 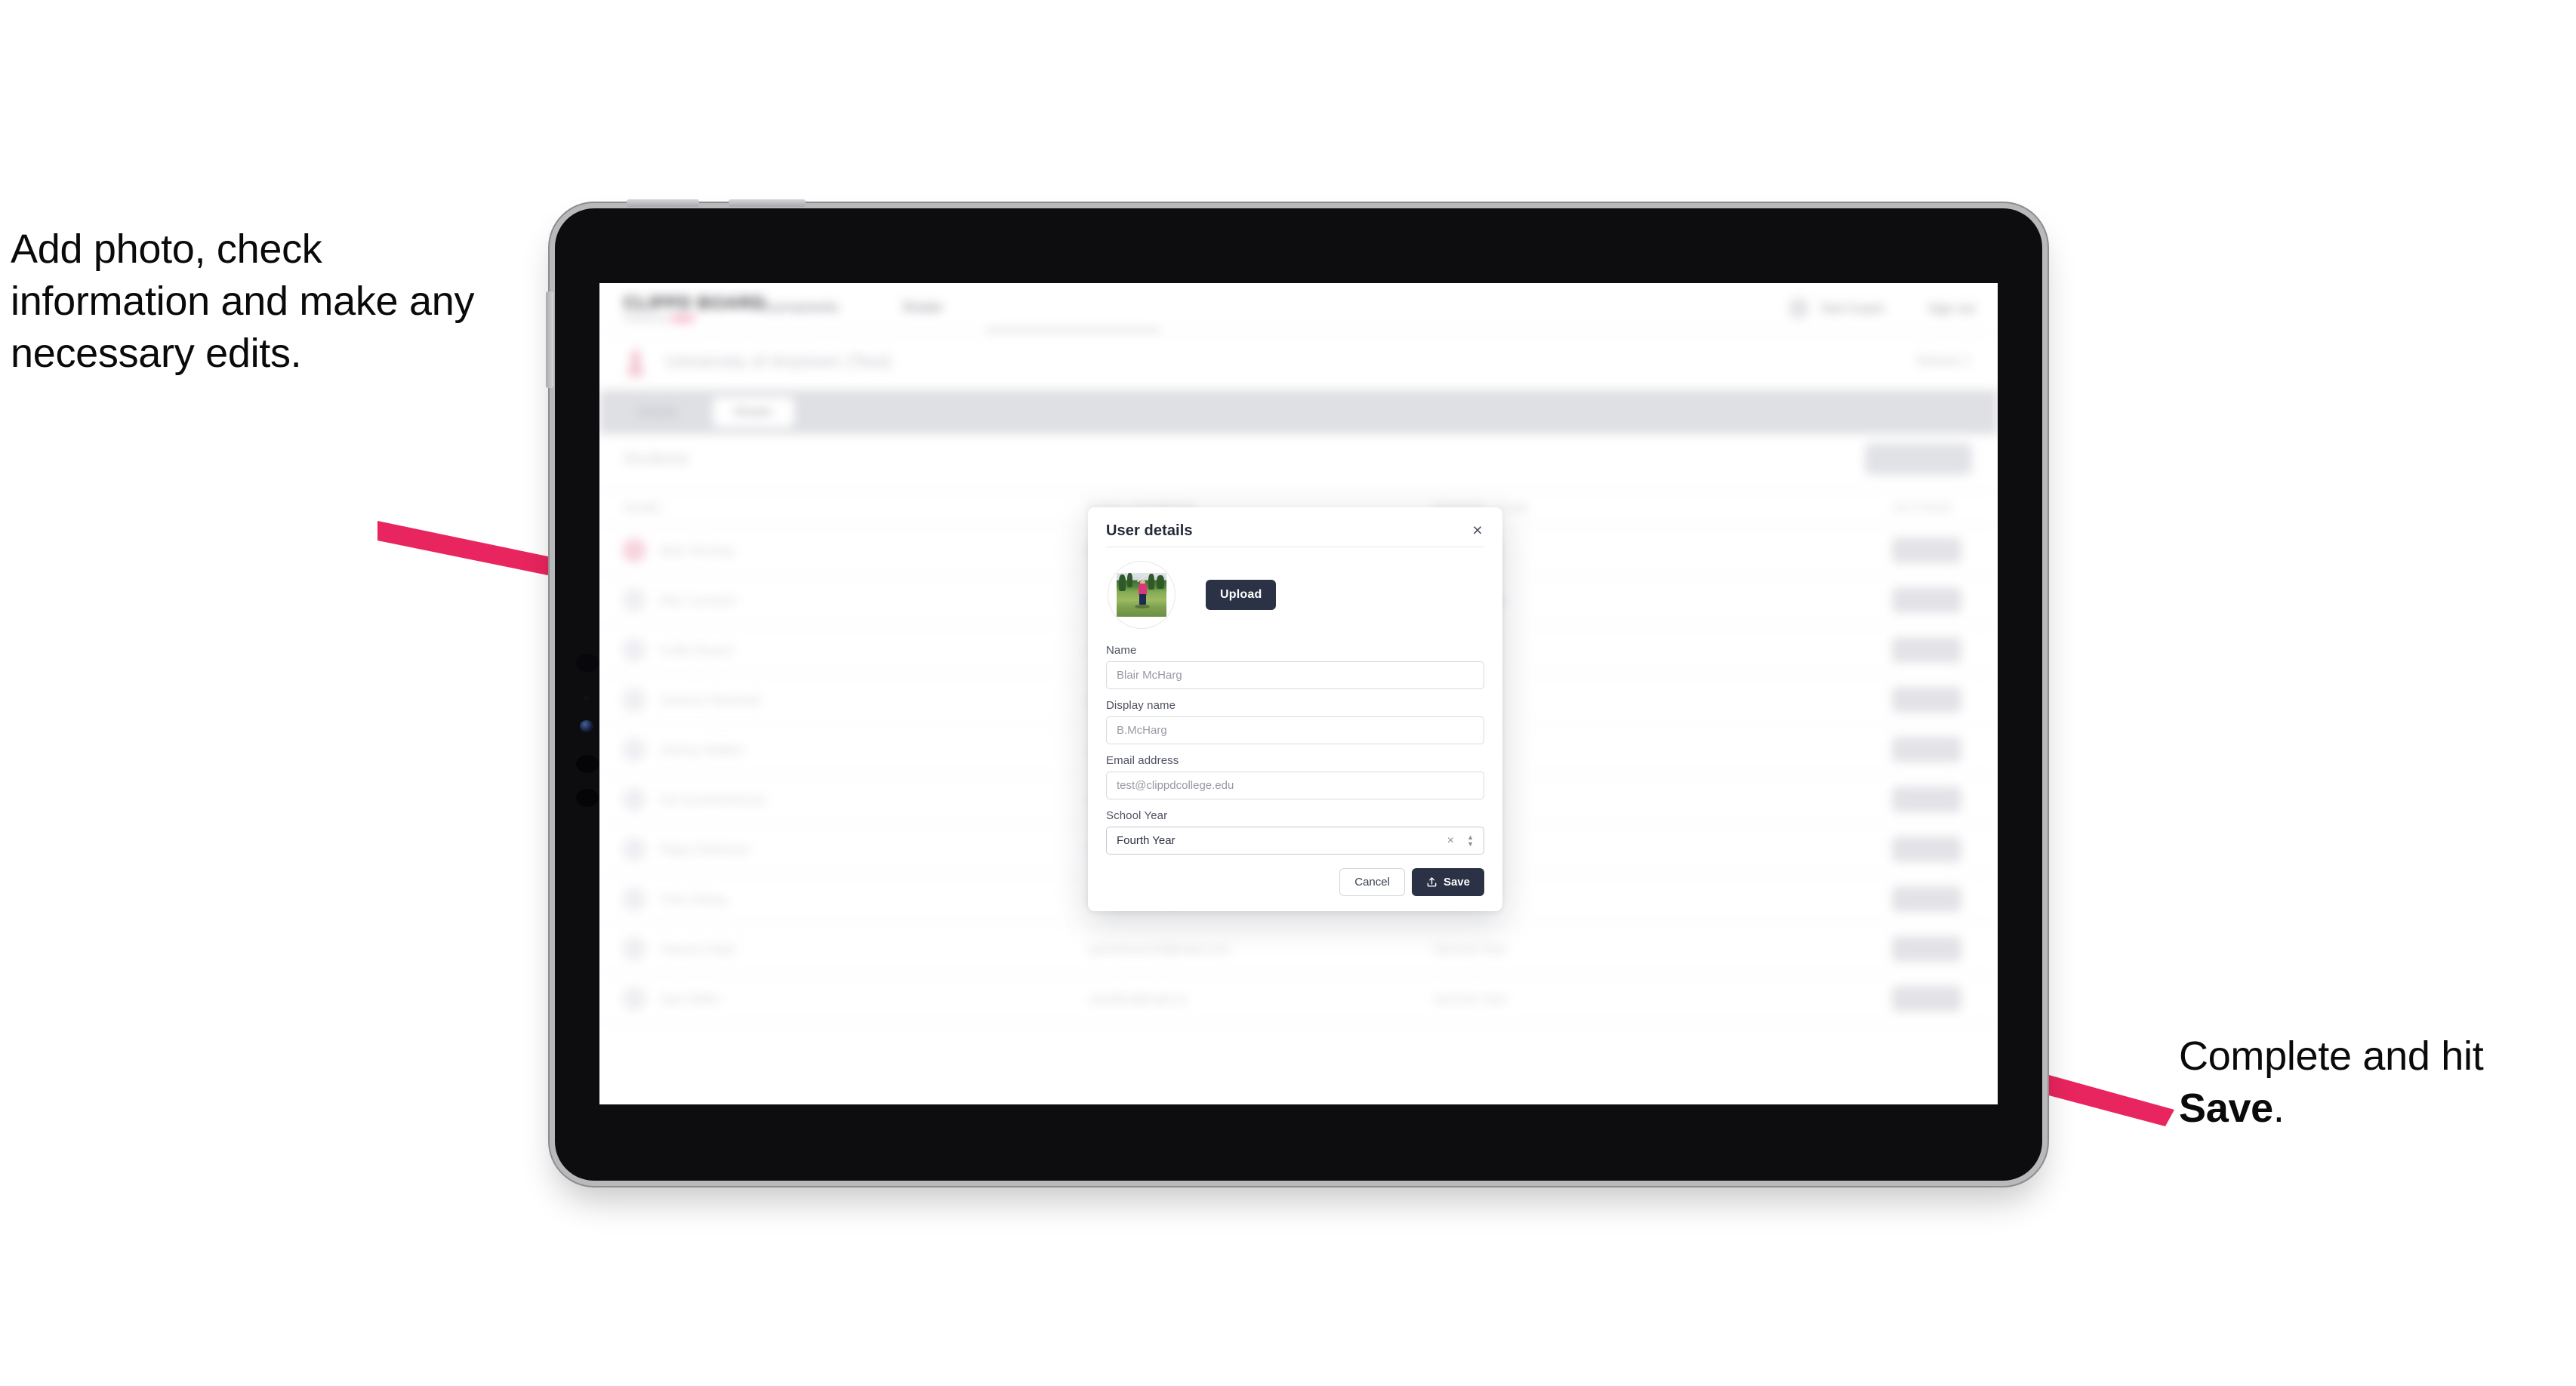 I want to click on dialog-header: User details ×, so click(x=1296, y=533).